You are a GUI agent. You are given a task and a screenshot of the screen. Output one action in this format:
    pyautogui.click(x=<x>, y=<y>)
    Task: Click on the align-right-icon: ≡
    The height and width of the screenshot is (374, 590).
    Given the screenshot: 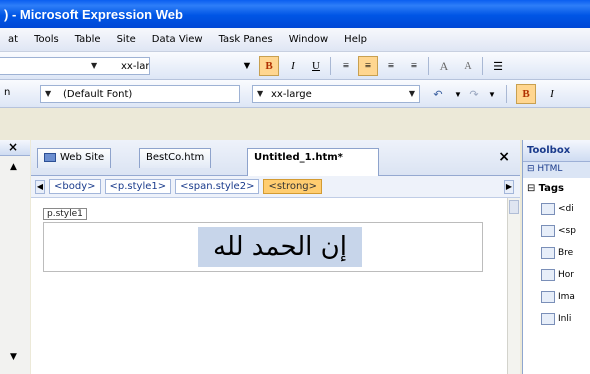 What is the action you would take?
    pyautogui.click(x=391, y=66)
    